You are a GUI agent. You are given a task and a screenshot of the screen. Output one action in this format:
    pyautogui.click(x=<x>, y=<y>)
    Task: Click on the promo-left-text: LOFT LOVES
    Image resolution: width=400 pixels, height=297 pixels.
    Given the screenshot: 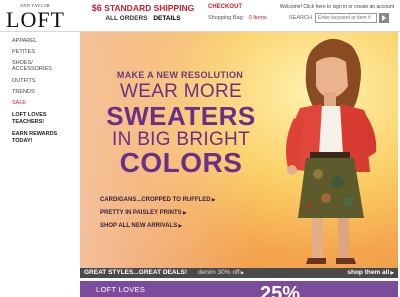 What is the action you would take?
    pyautogui.click(x=121, y=289)
    